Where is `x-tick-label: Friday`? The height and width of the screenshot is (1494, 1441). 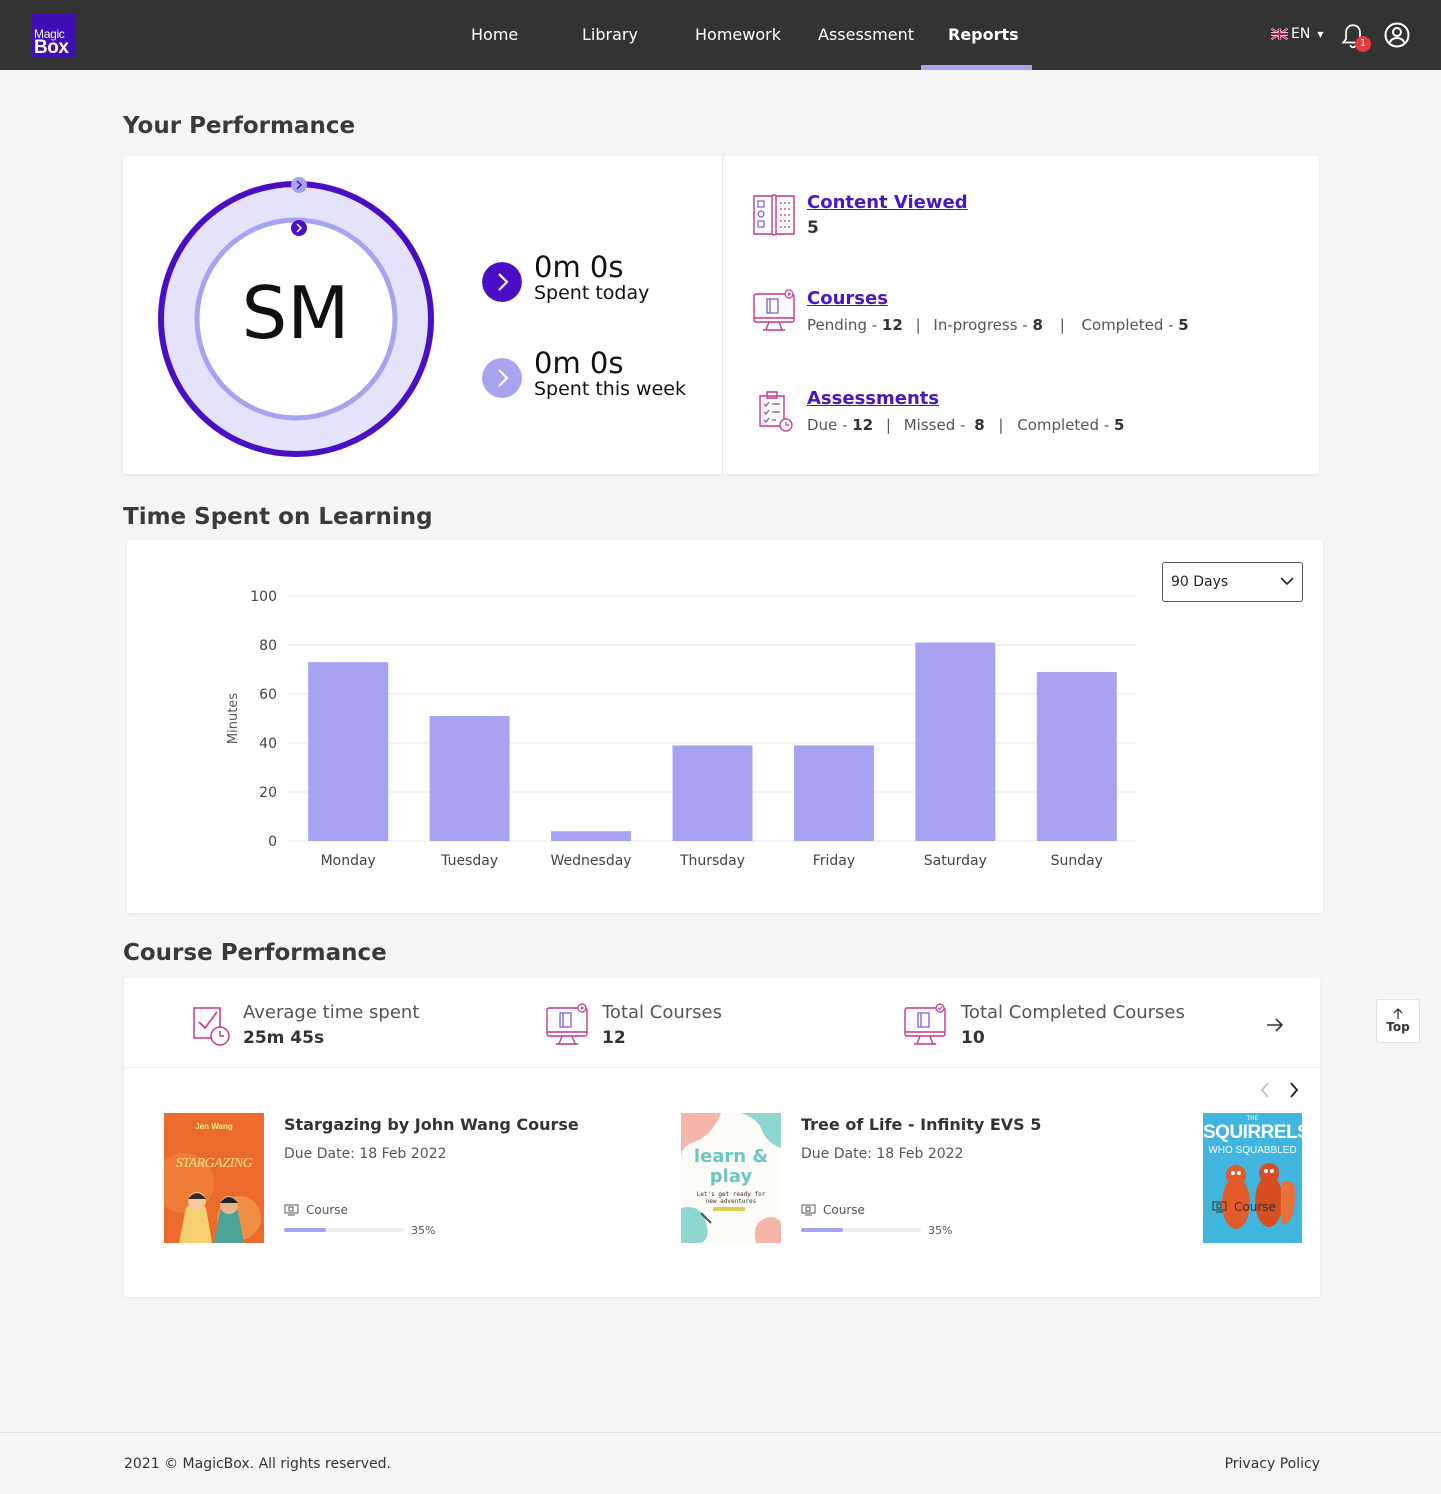 x-tick-label: Friday is located at coordinates (834, 861).